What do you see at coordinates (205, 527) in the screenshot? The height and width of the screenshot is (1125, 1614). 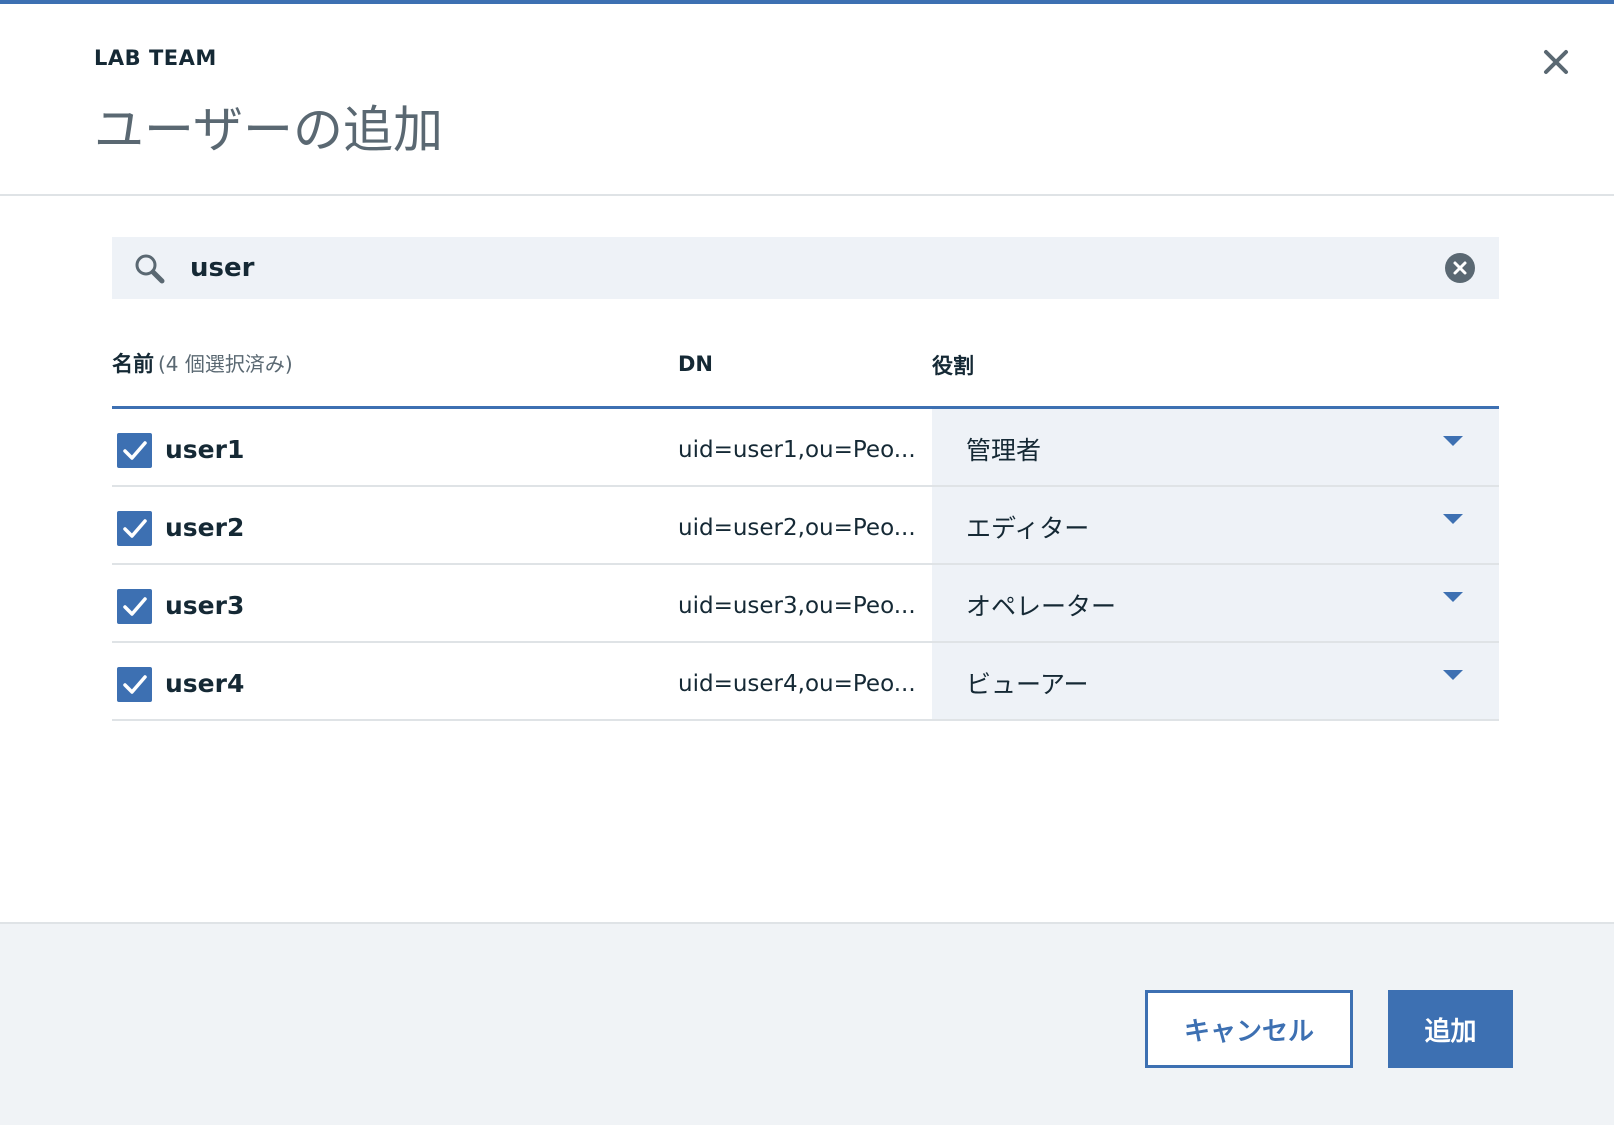 I see `user-name: user2` at bounding box center [205, 527].